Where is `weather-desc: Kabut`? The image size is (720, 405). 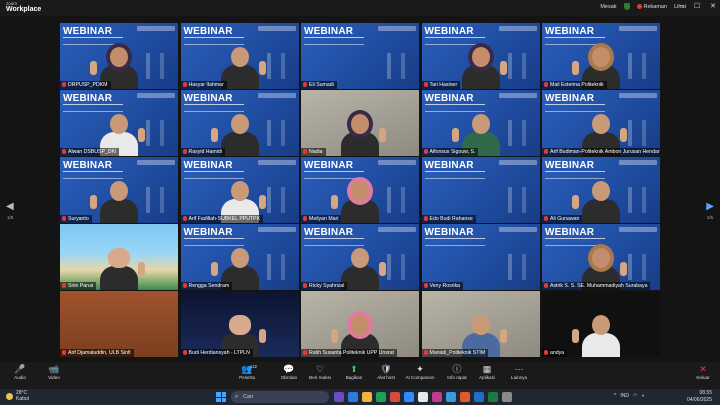
weather-desc: Kabut is located at coordinates (23, 398).